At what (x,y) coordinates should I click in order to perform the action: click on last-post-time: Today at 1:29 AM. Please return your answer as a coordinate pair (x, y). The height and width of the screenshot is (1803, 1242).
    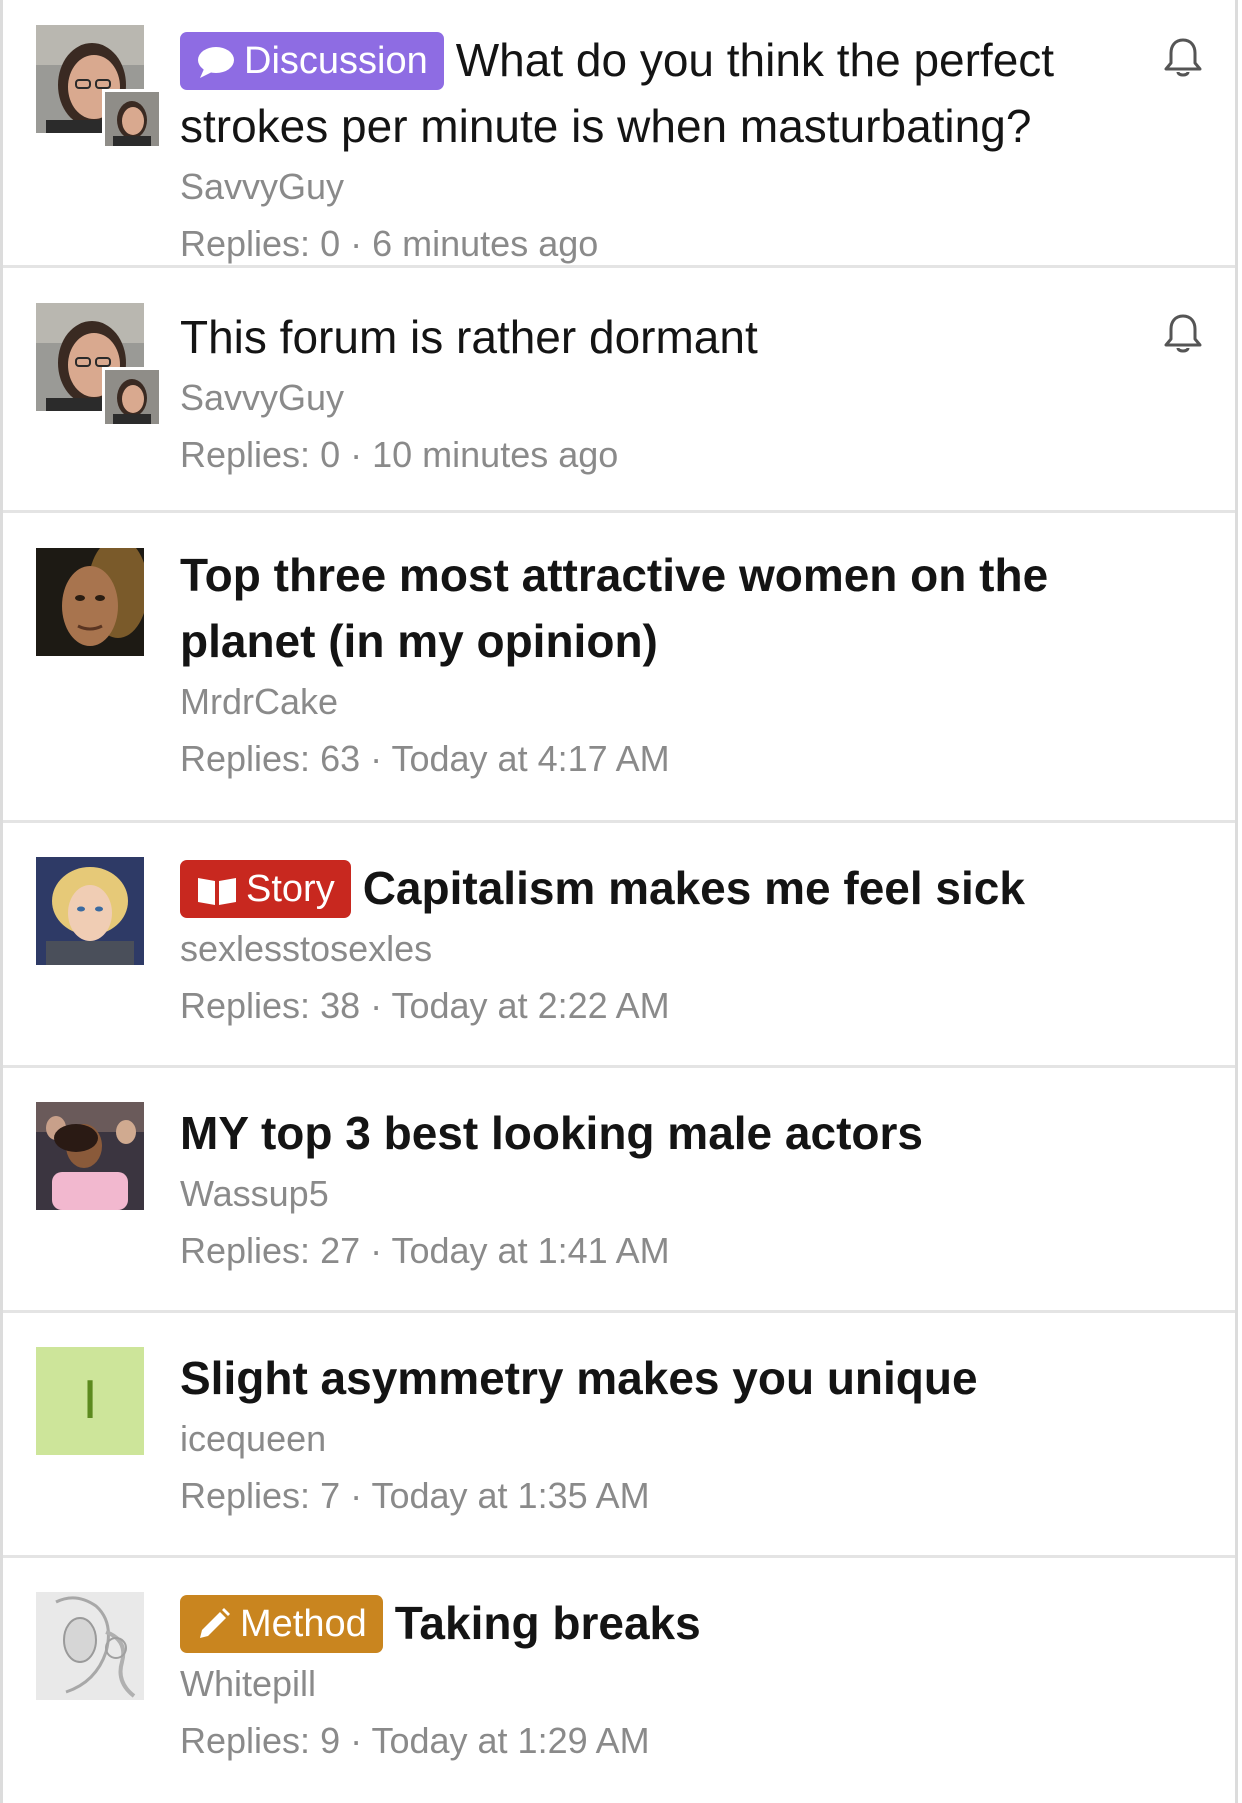
    Looking at the image, I should click on (510, 1740).